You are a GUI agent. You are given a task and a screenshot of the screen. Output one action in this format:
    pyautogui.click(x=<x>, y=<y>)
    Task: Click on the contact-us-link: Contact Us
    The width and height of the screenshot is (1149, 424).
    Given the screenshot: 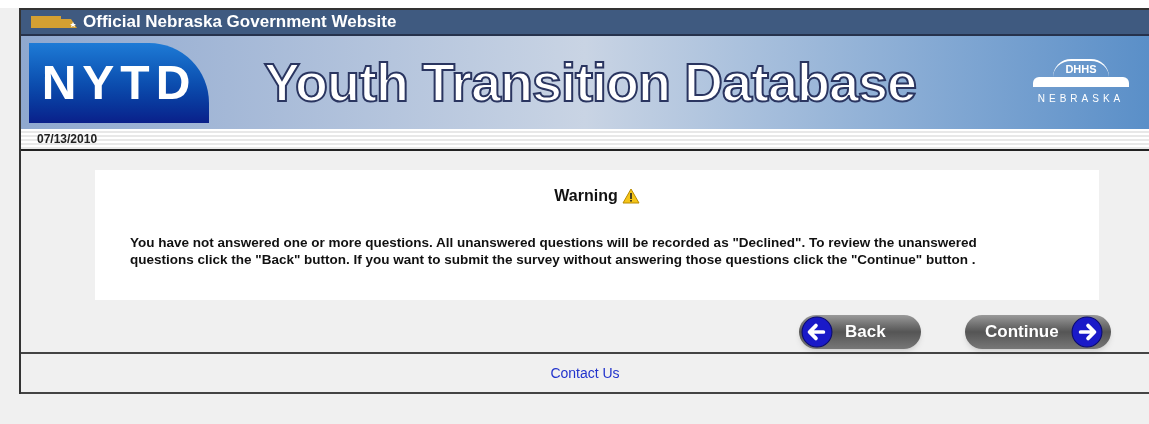 What is the action you would take?
    pyautogui.click(x=585, y=373)
    